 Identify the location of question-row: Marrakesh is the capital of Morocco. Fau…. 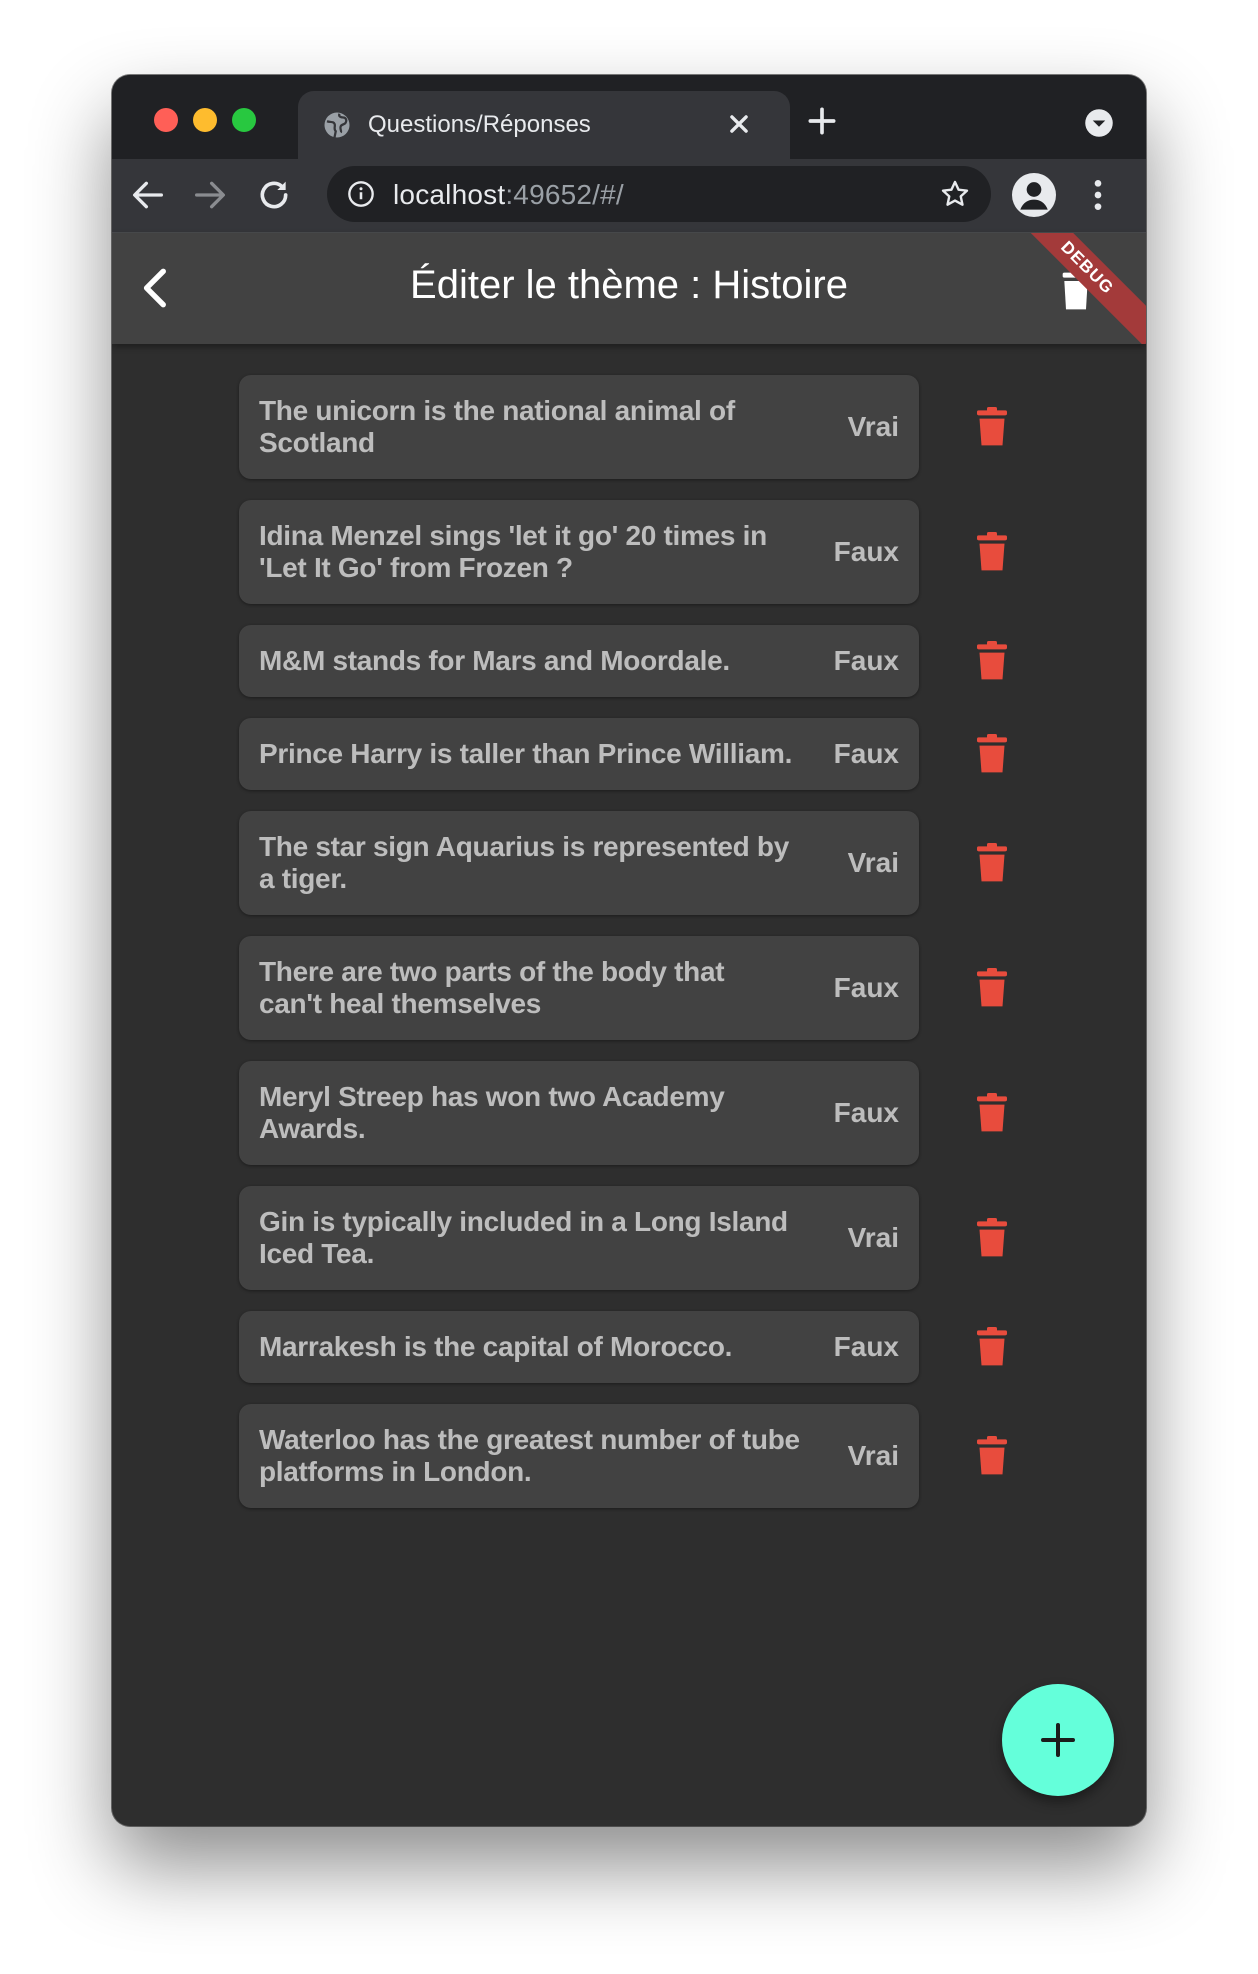
(623, 1347).